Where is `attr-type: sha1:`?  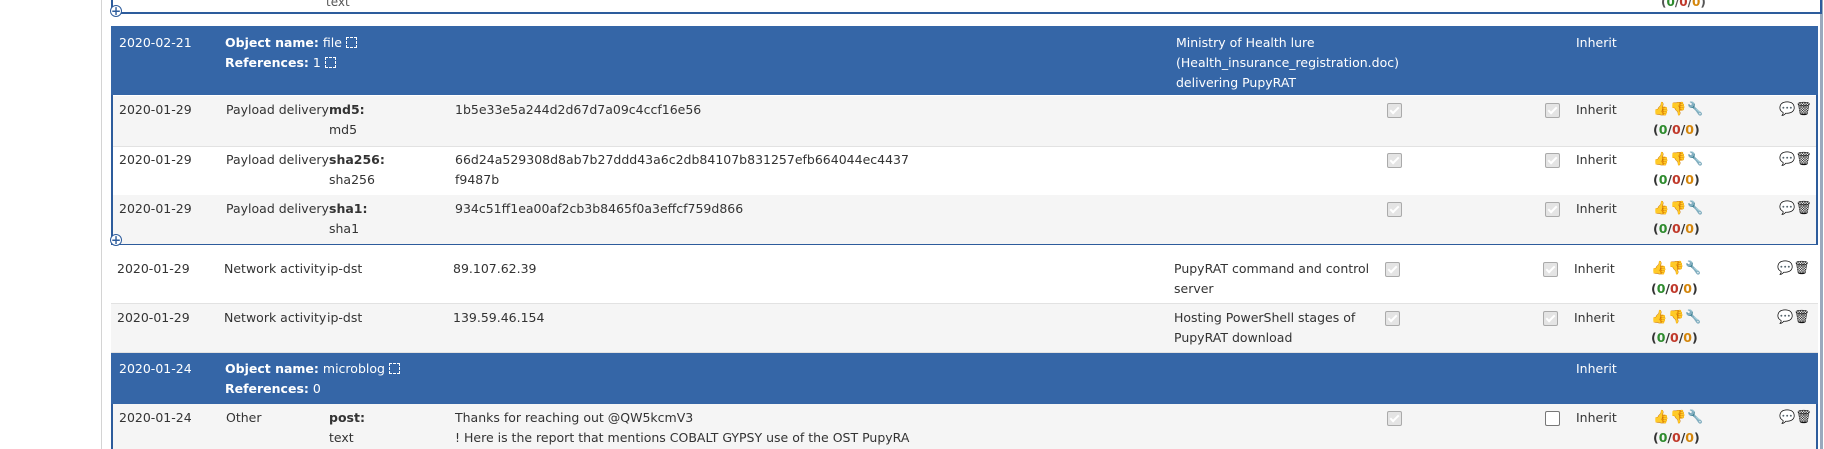
attr-type: sha1: is located at coordinates (348, 208).